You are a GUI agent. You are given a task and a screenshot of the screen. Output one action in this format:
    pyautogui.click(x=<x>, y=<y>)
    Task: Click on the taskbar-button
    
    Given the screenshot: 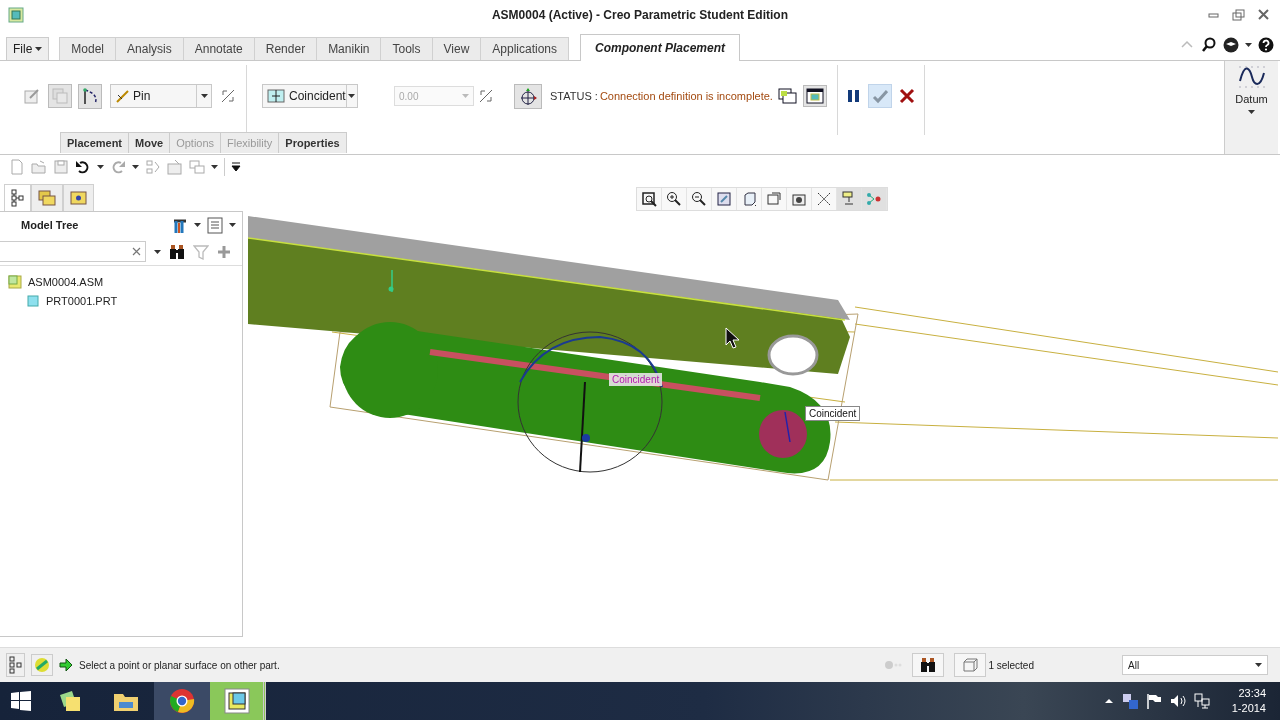 What is the action you would take?
    pyautogui.click(x=182, y=701)
    